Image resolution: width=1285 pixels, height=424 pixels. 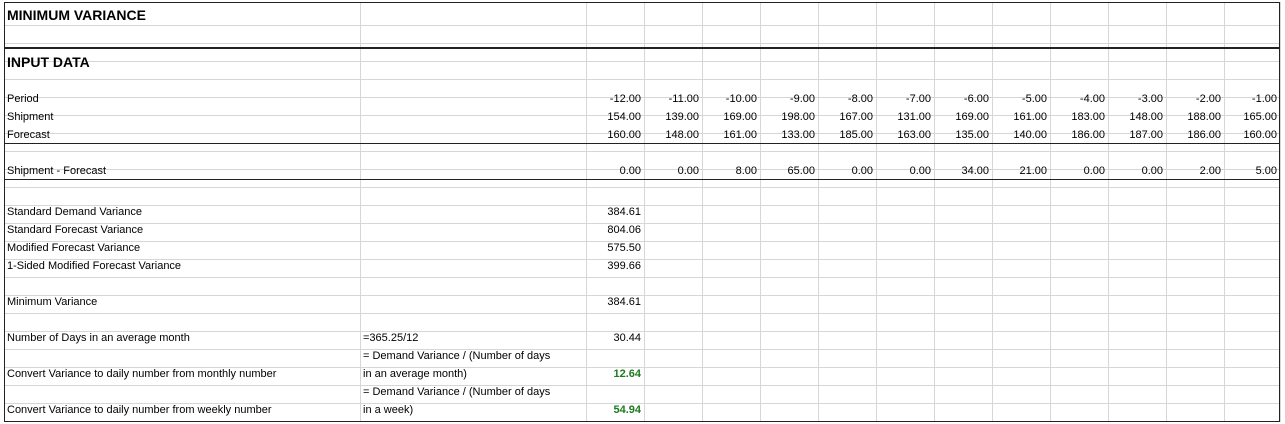 What do you see at coordinates (1150, 99) in the screenshot?
I see `period-value-cell: -3.00` at bounding box center [1150, 99].